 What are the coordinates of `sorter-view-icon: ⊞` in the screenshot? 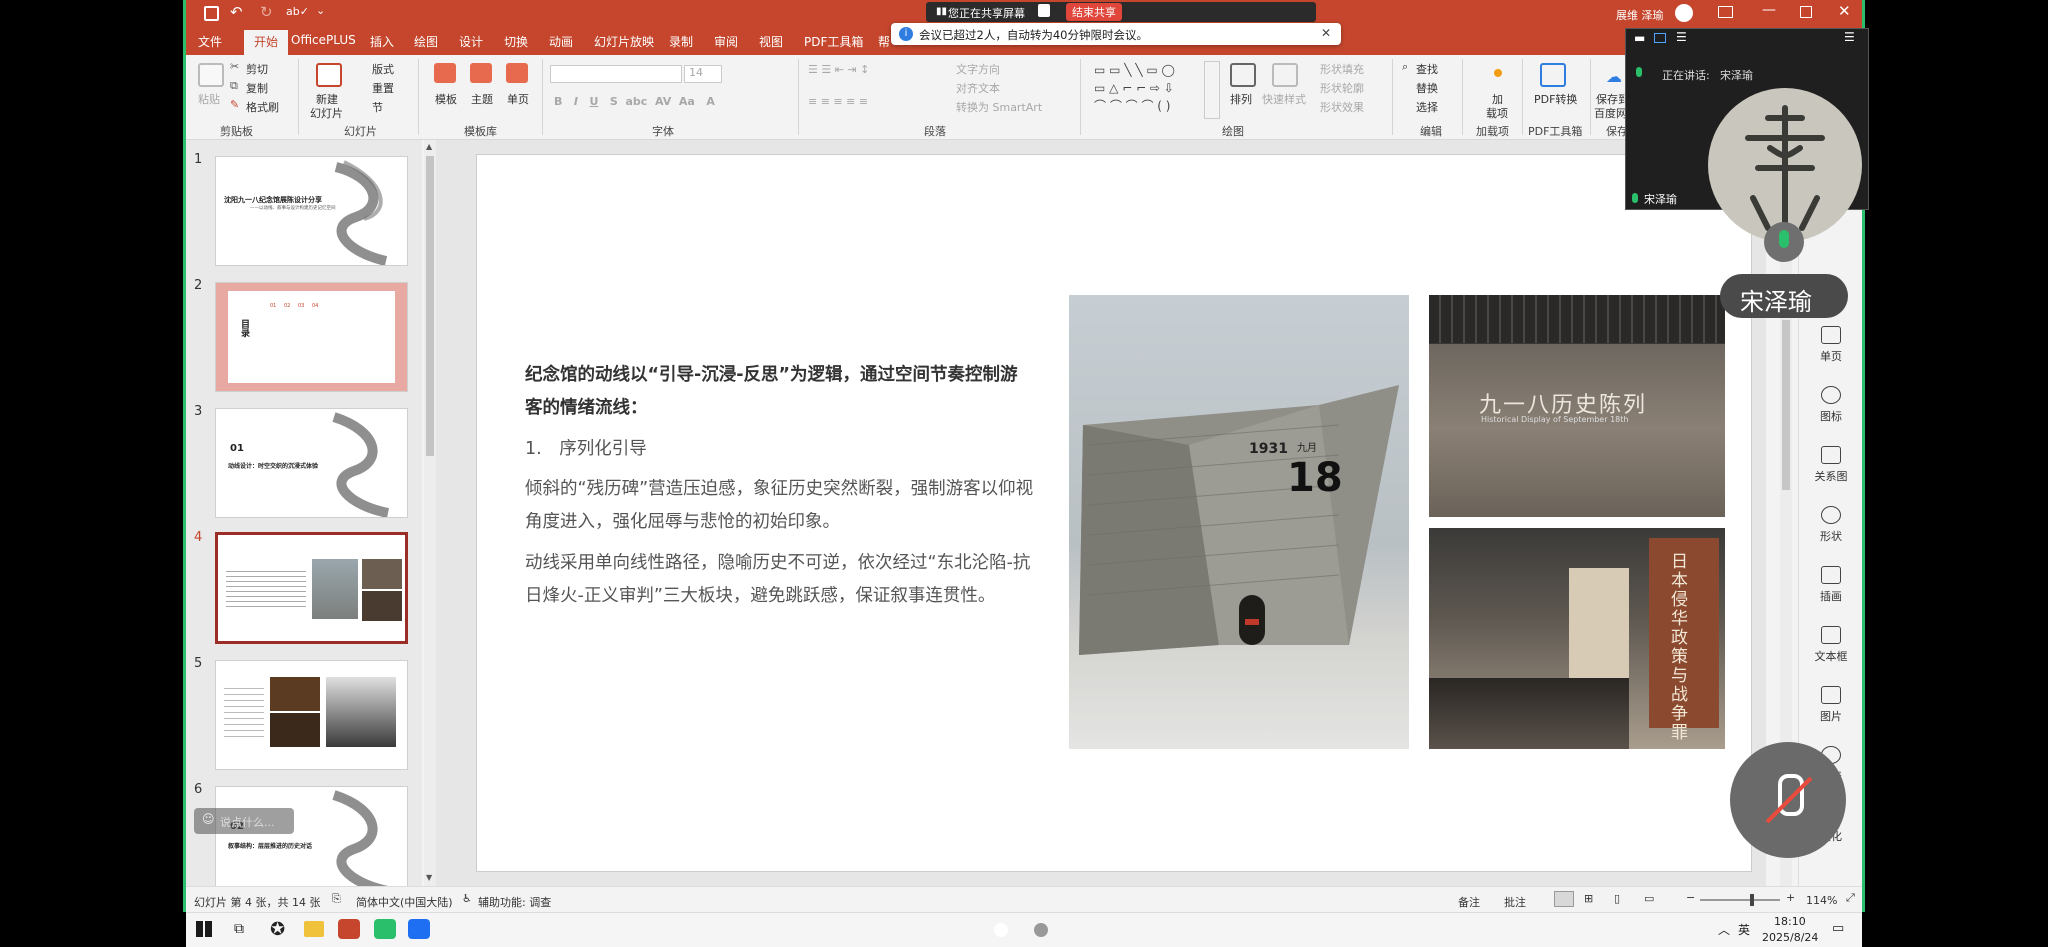 It's located at (1588, 898).